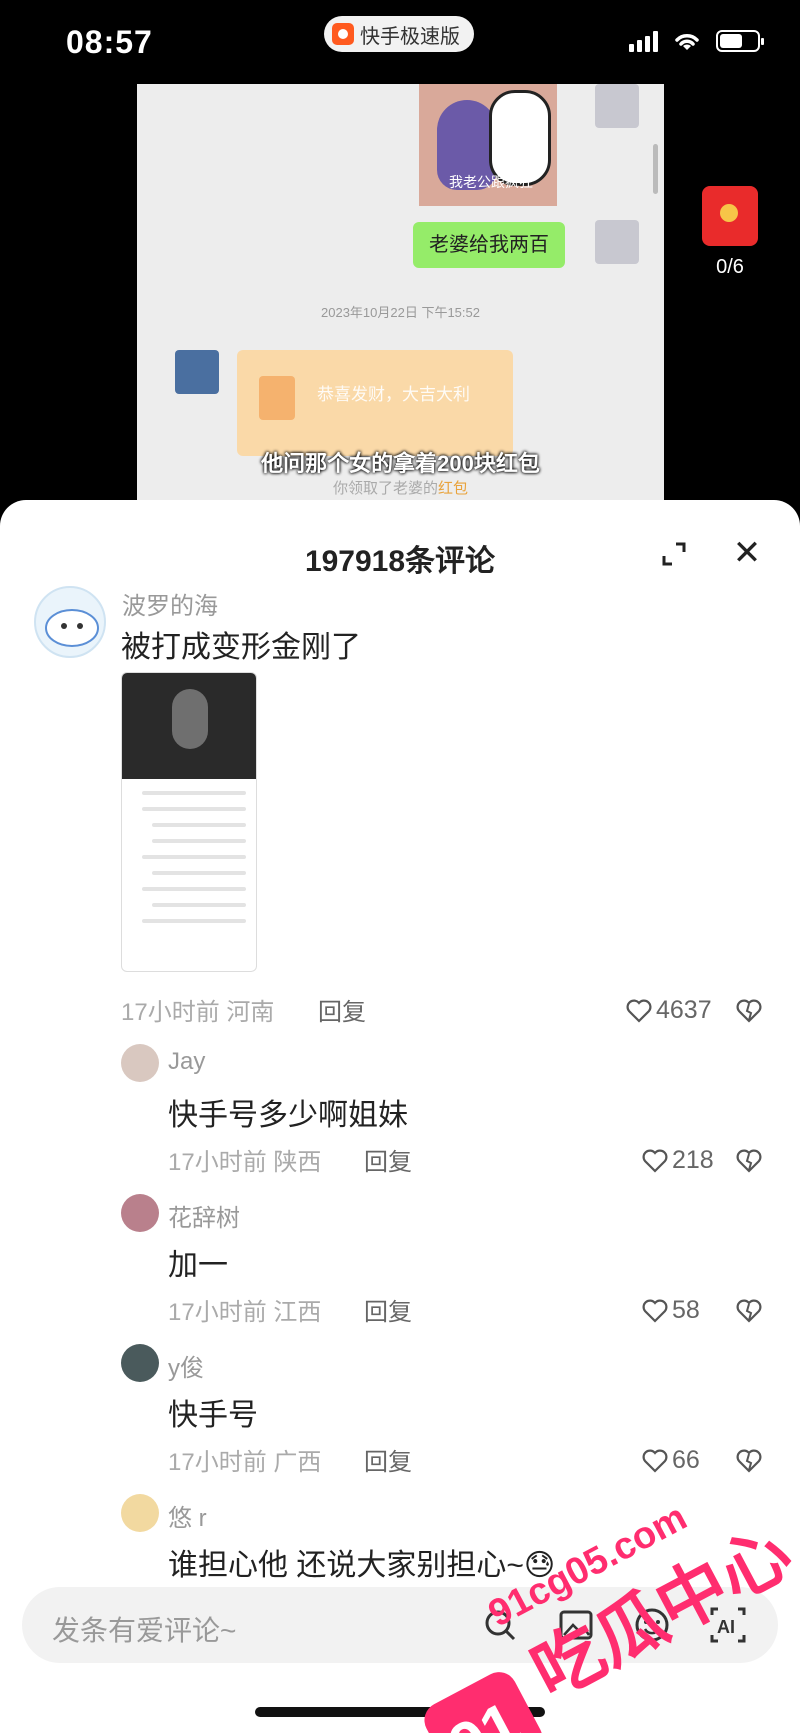 This screenshot has width=800, height=1733. What do you see at coordinates (288, 1115) in the screenshot?
I see `comment-text: 快手号多少啊姐妹` at bounding box center [288, 1115].